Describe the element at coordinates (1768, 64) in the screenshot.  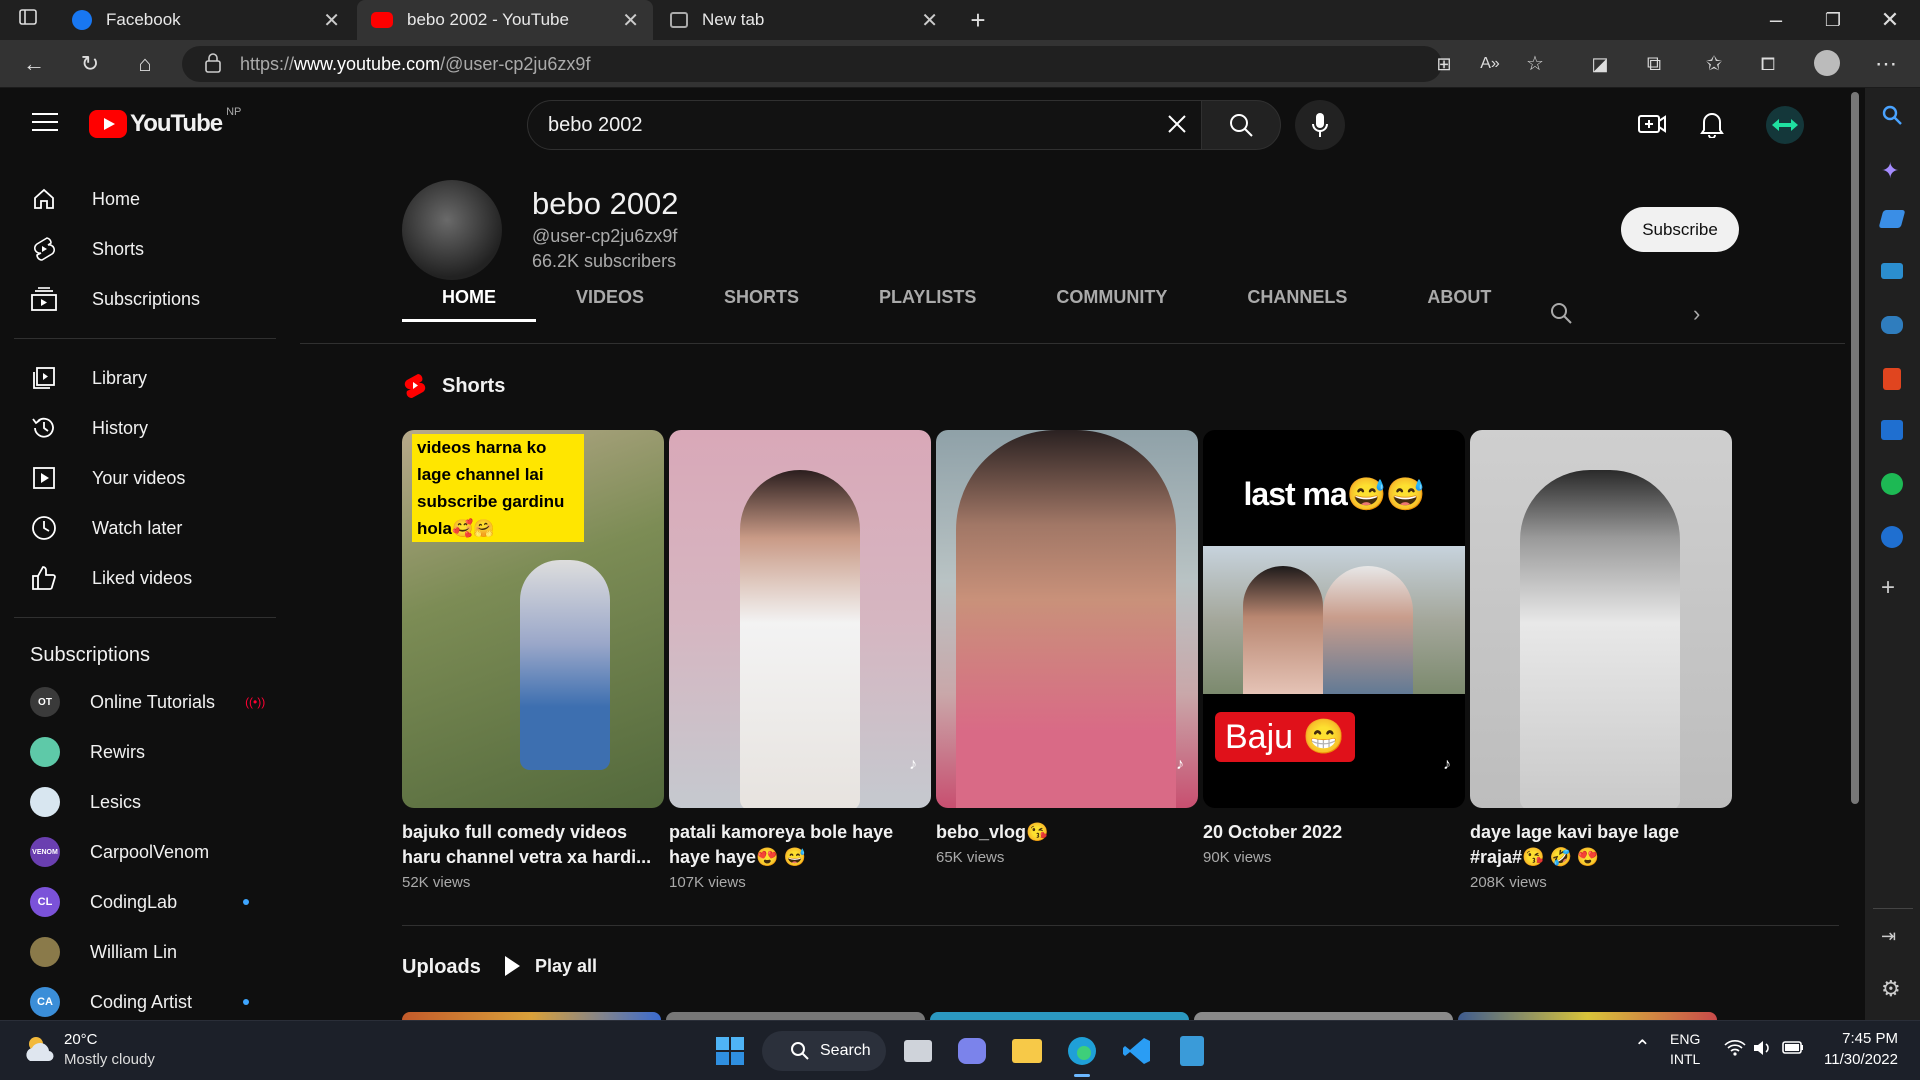
I see `collections-icon: ⧠` at that location.